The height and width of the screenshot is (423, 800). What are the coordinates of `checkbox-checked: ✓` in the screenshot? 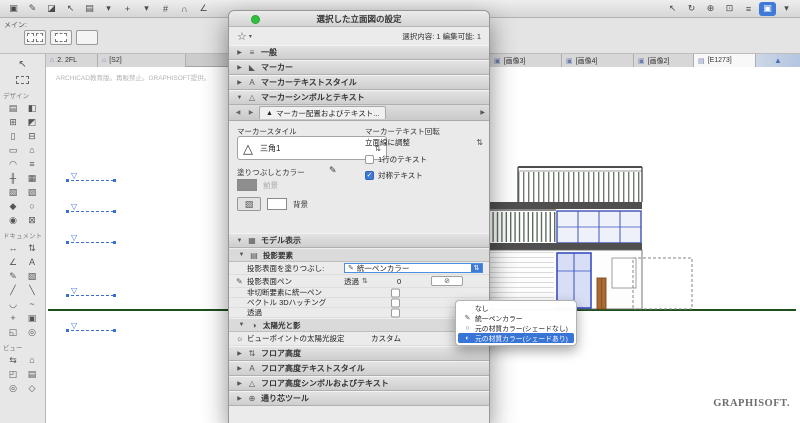 It's located at (369, 175).